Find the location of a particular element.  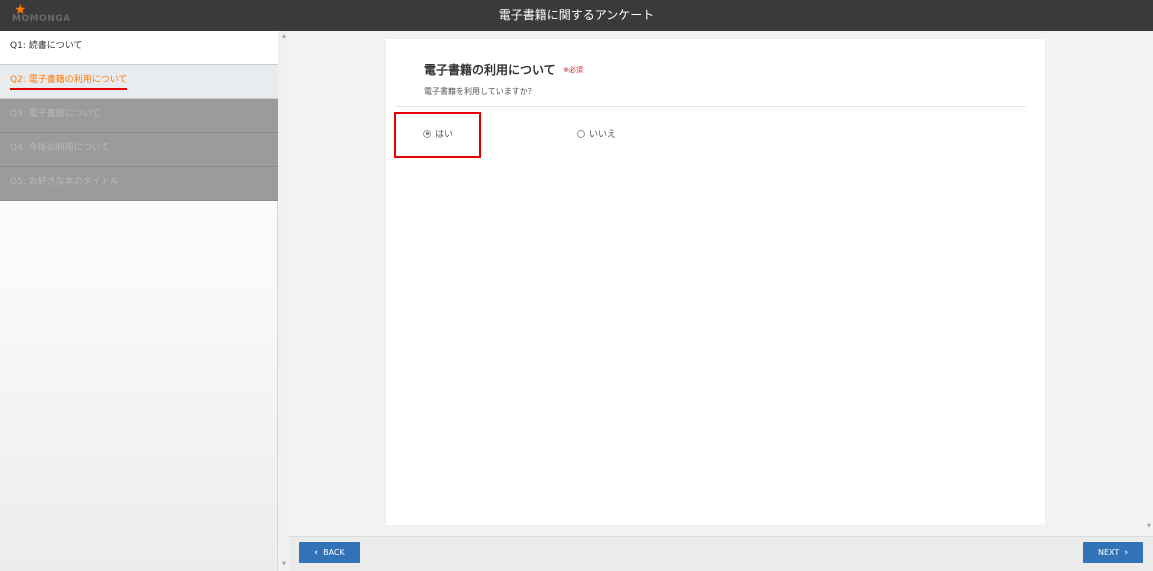

sidebar-item-q2: Q2: 電子書籍の利用について is located at coordinates (139, 82).